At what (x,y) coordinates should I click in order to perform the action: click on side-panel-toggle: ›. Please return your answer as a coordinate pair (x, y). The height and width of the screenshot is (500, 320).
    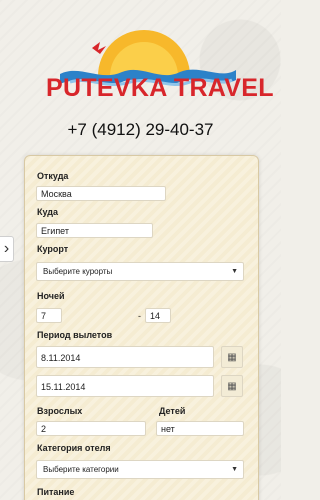
    Looking at the image, I should click on (7, 249).